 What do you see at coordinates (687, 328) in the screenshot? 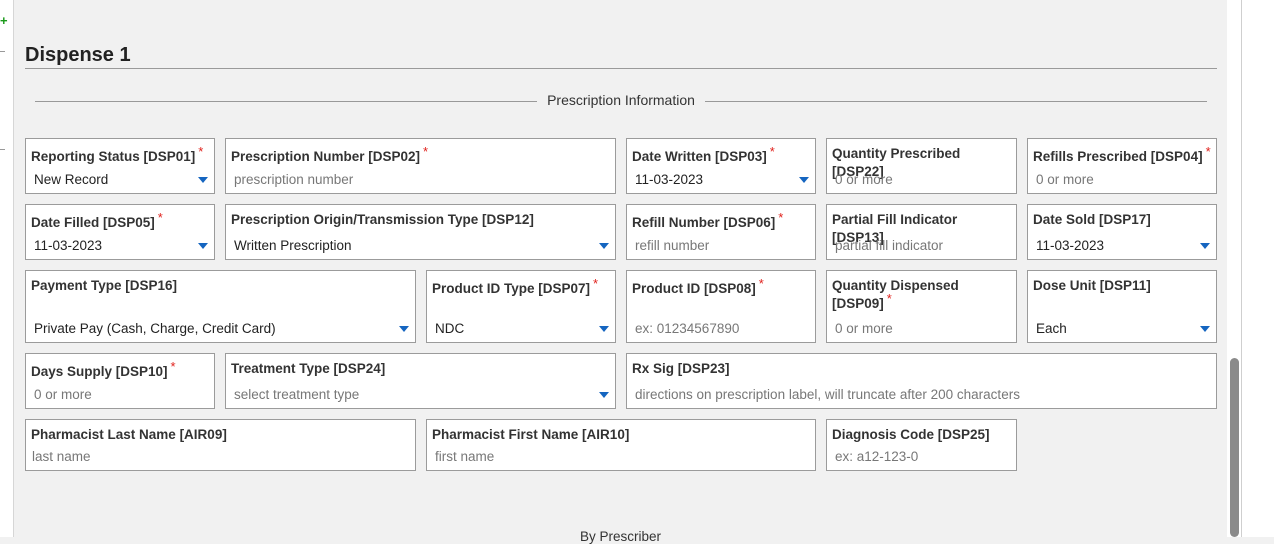
I see `input-placeholder: ex: 01234567890` at bounding box center [687, 328].